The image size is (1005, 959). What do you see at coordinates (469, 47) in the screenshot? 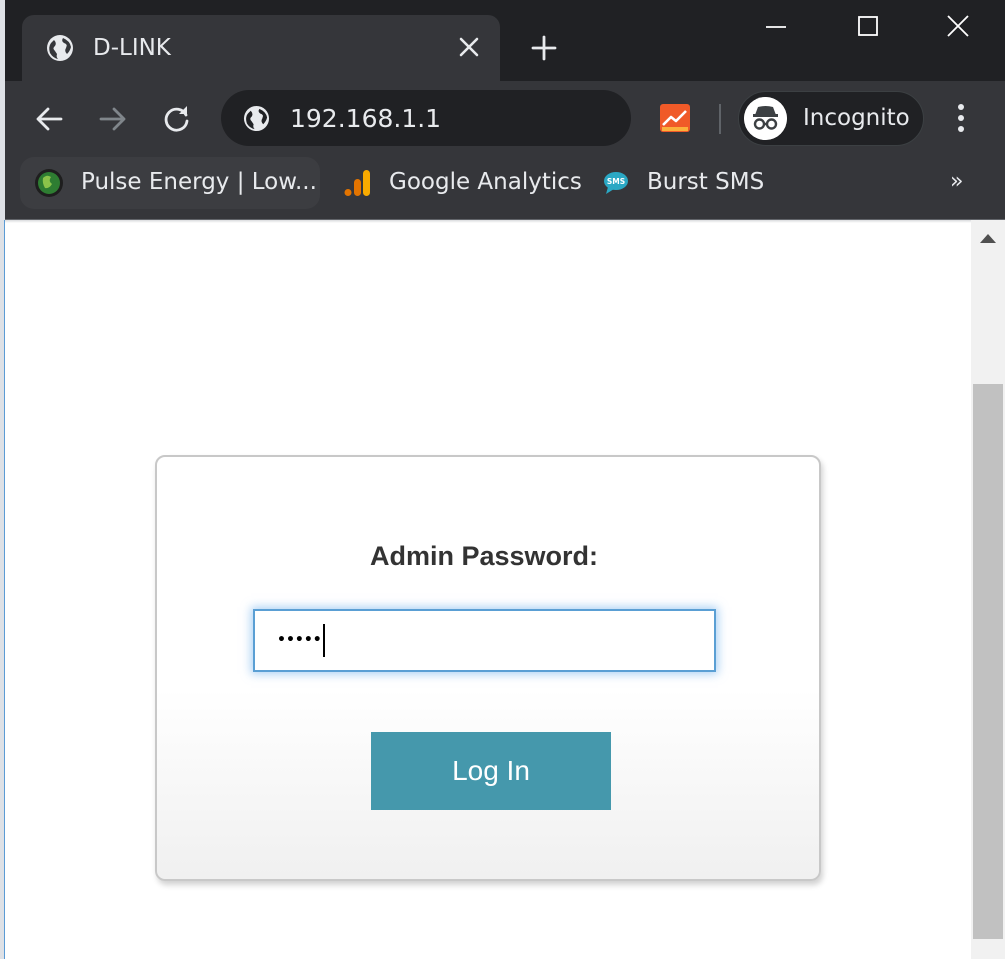
I see `close-tab-icon` at bounding box center [469, 47].